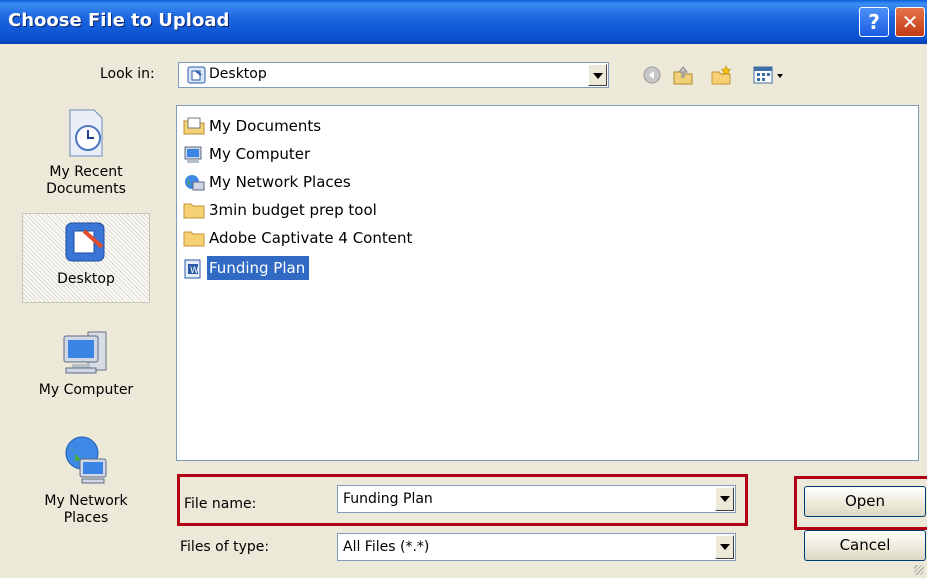 The image size is (927, 578). What do you see at coordinates (865, 501) in the screenshot?
I see `open-button: Open` at bounding box center [865, 501].